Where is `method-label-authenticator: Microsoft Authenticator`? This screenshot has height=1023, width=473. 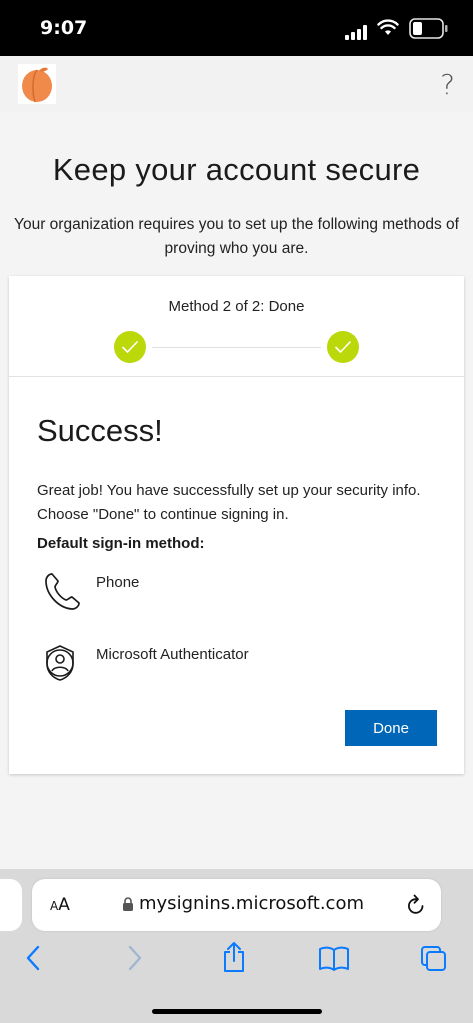 method-label-authenticator: Microsoft Authenticator is located at coordinates (172, 654).